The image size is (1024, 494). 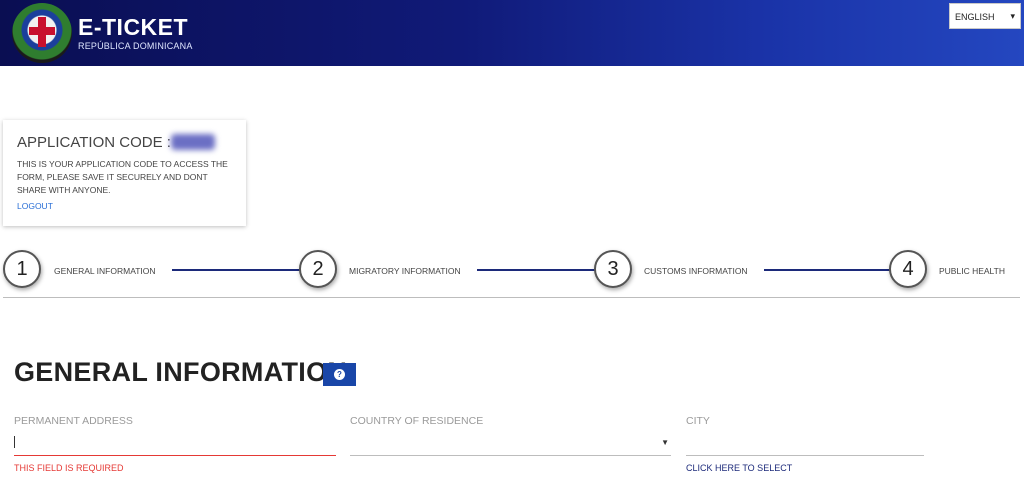 What do you see at coordinates (318, 269) in the screenshot?
I see `step-2-circle: 2` at bounding box center [318, 269].